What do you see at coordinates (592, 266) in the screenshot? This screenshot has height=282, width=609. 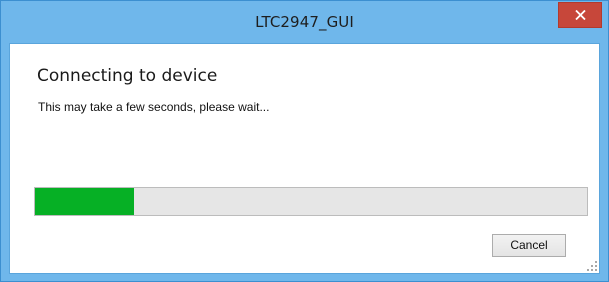 I see `resize-grip-icon` at bounding box center [592, 266].